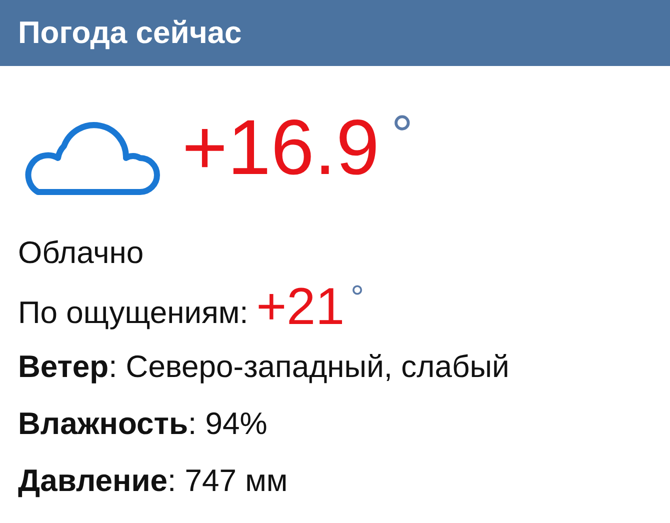  I want to click on feels-like-label: По ощущениям:, so click(133, 313).